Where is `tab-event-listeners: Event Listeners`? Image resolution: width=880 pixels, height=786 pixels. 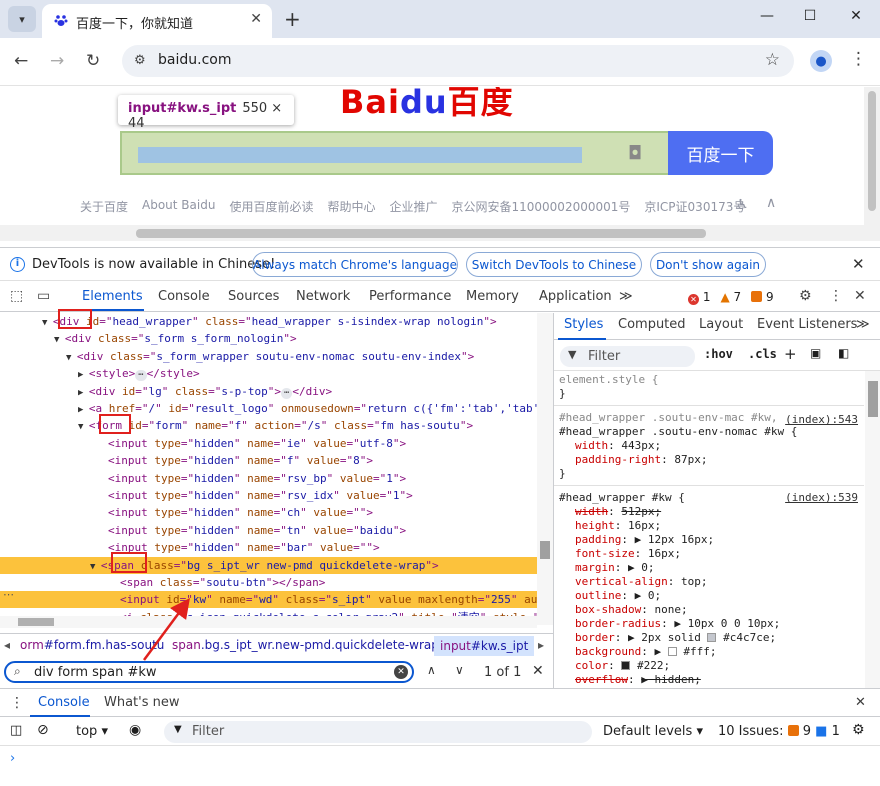 tab-event-listeners: Event Listeners is located at coordinates (807, 324).